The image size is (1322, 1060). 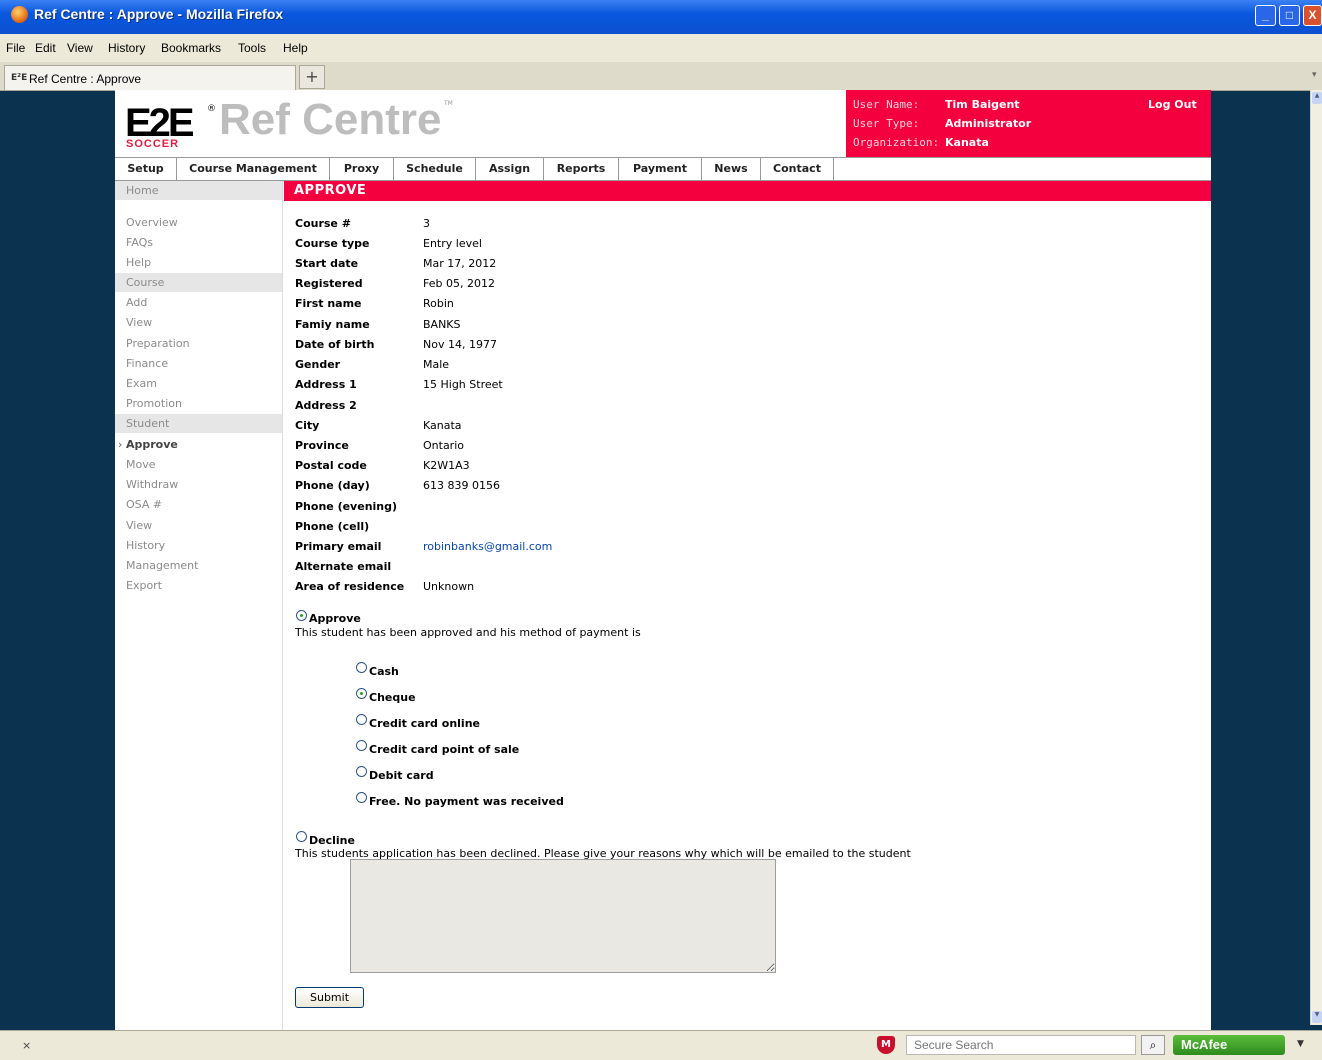 What do you see at coordinates (330, 119) in the screenshot?
I see `ref-centre-wordmark: Ref Centre` at bounding box center [330, 119].